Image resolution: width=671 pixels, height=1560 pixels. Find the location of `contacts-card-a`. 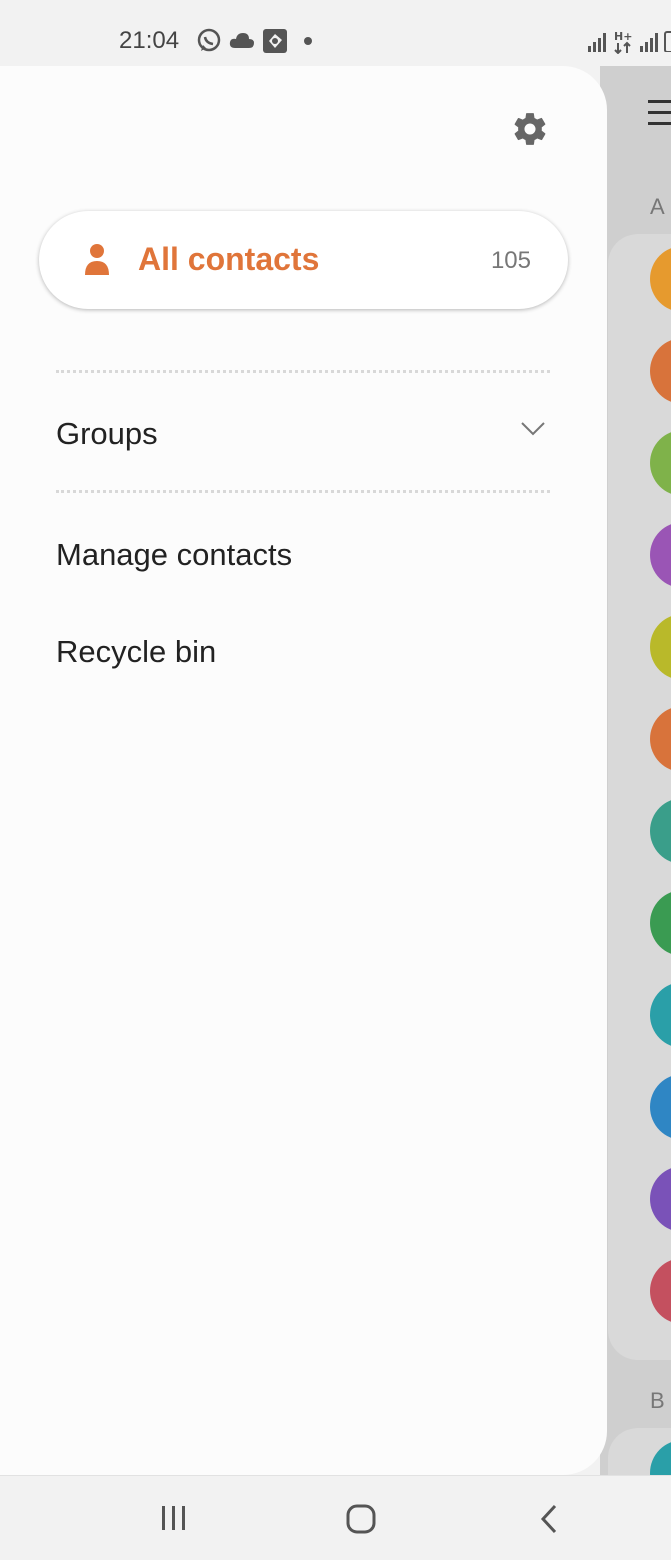

contacts-card-a is located at coordinates (639, 797).